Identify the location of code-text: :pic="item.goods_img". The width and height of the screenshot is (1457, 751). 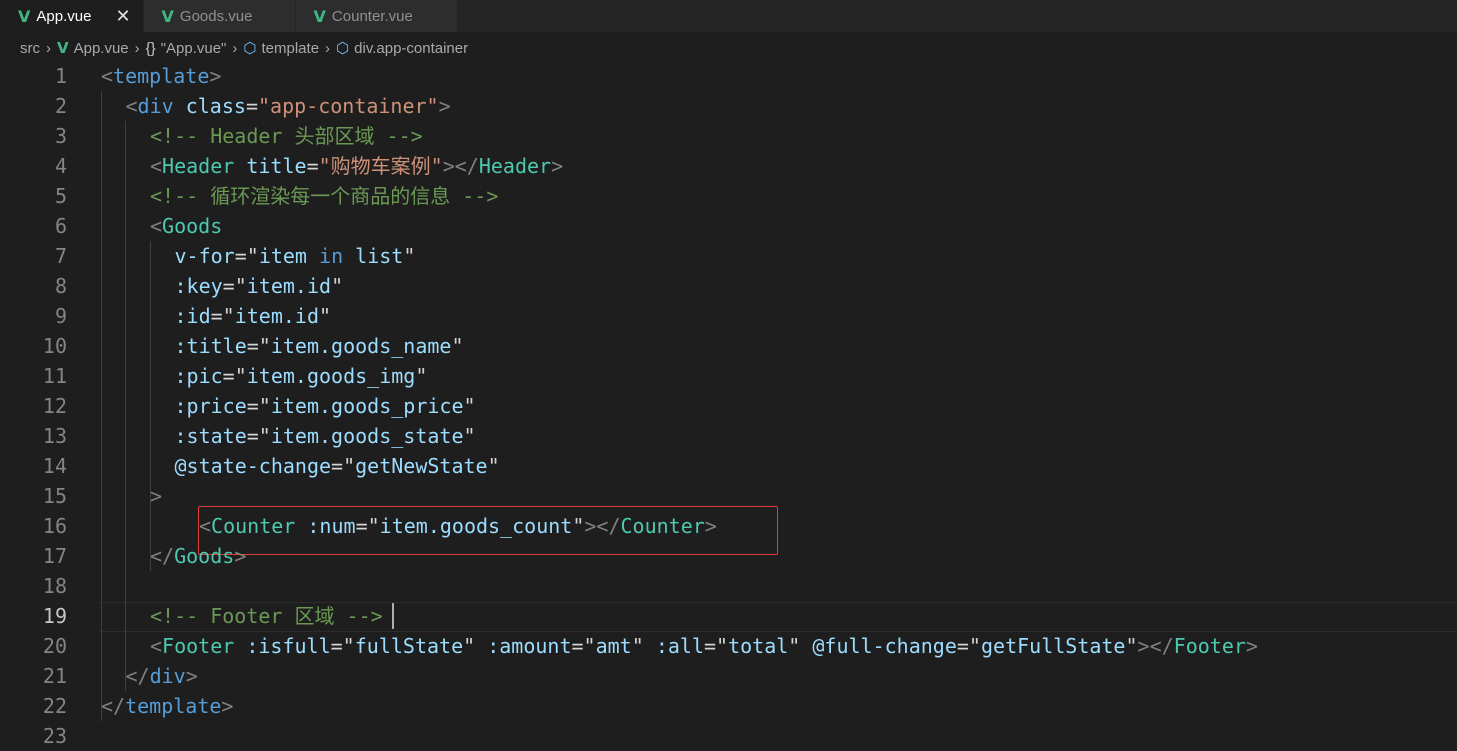
(301, 376).